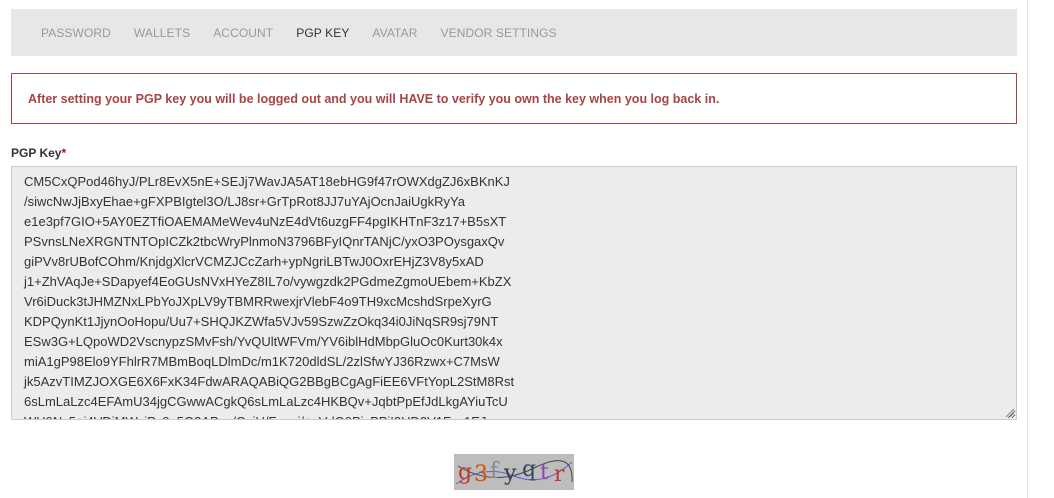  I want to click on captcha-image: g 3 f y q t r, so click(514, 472).